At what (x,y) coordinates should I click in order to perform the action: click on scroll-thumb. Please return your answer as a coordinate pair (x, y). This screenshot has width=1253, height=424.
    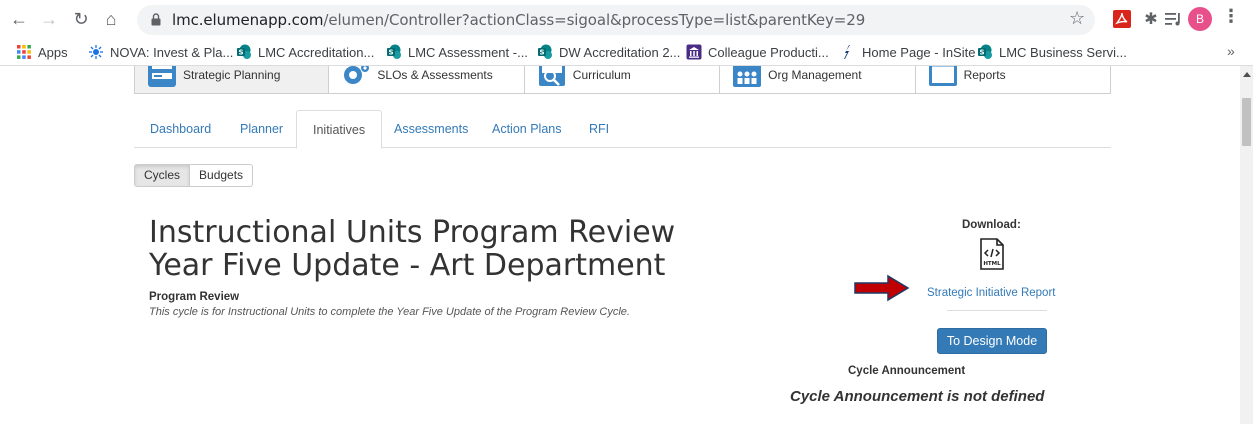
    Looking at the image, I should click on (1246, 122).